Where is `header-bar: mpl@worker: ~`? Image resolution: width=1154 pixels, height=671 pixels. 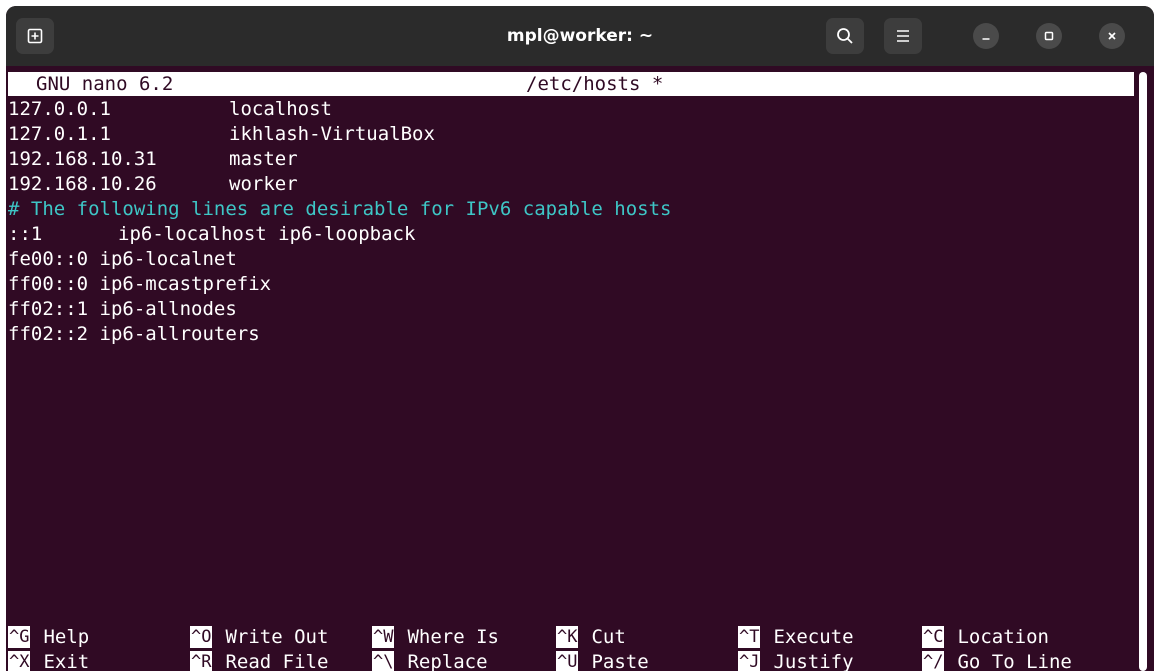 header-bar: mpl@worker: ~ is located at coordinates (580, 36).